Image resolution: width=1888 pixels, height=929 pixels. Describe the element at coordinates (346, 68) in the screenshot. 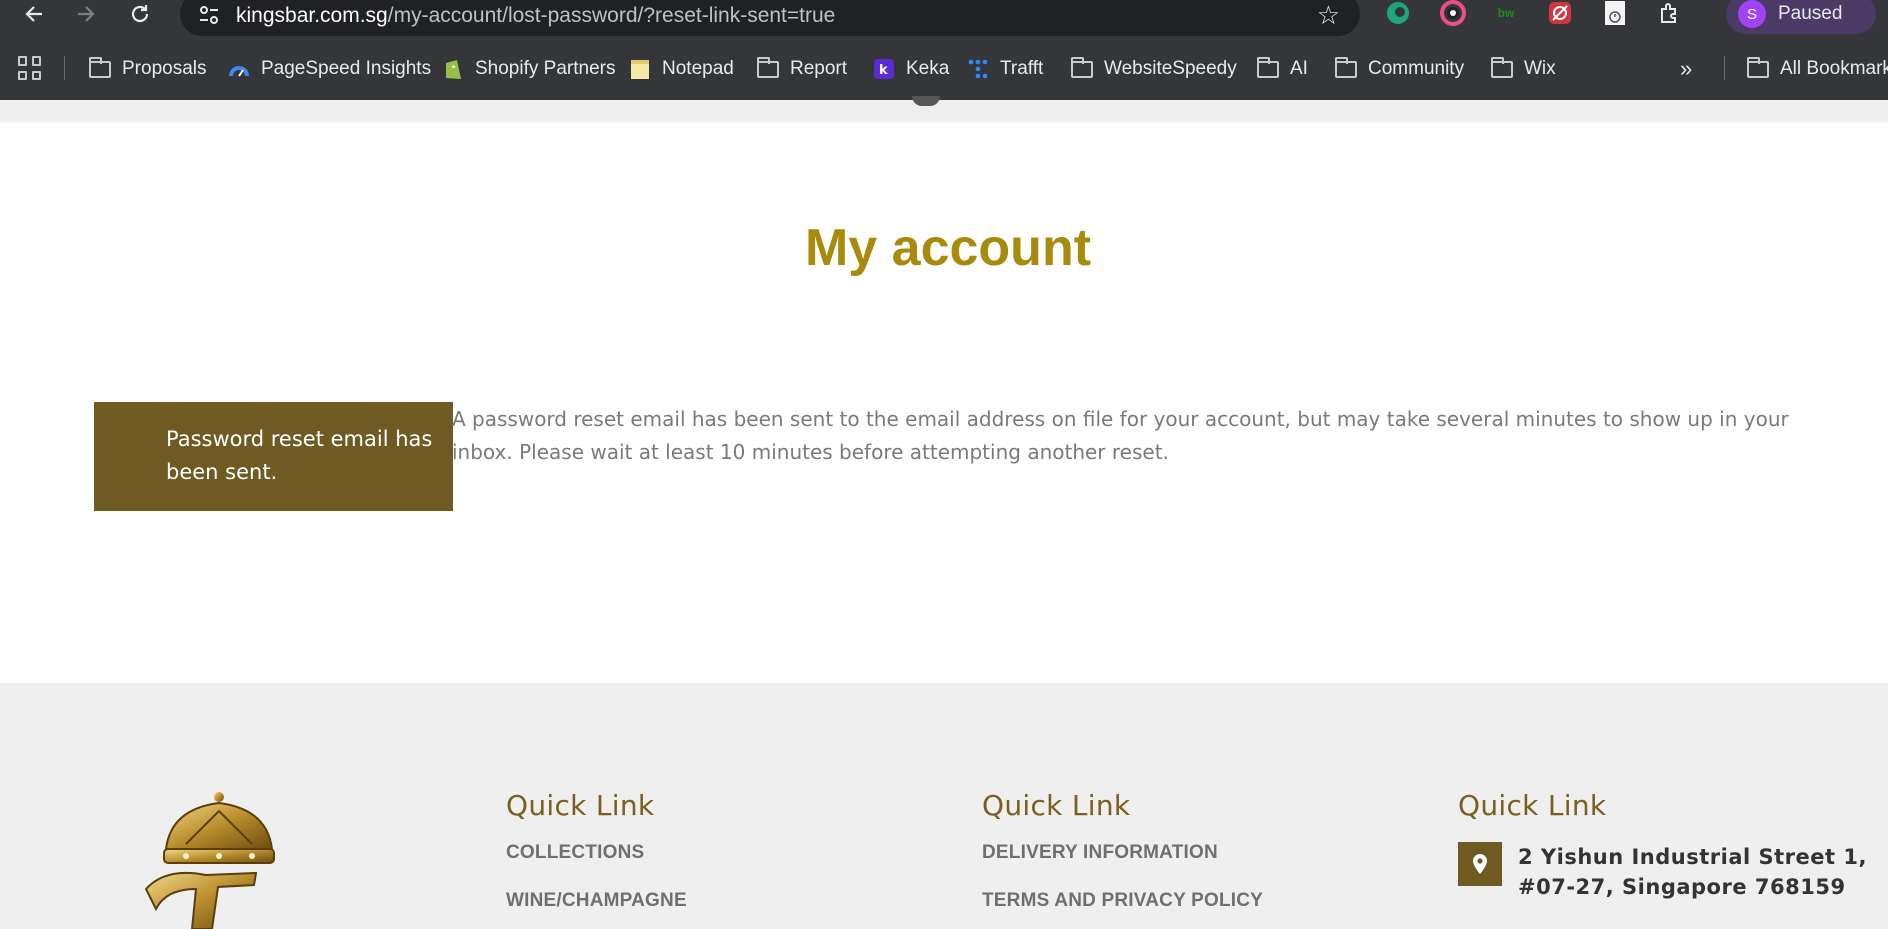

I see `bookmark-label: PageSpeed Insights` at that location.